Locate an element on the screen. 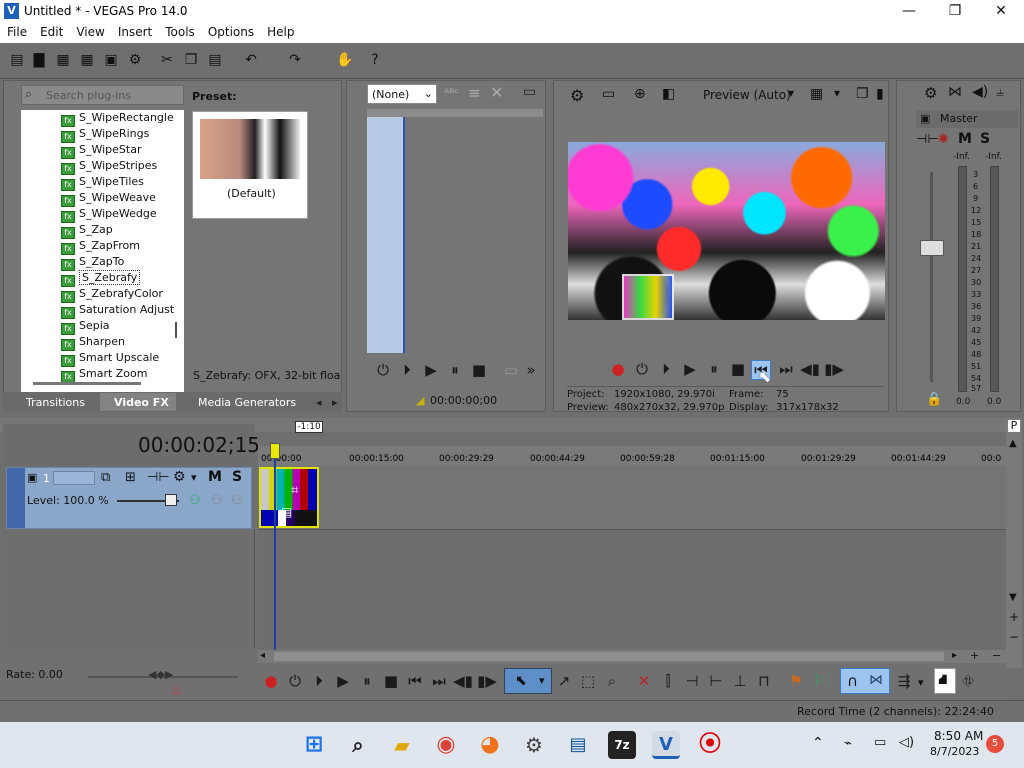 The height and width of the screenshot is (768, 1024). record-icon: ● is located at coordinates (618, 370).